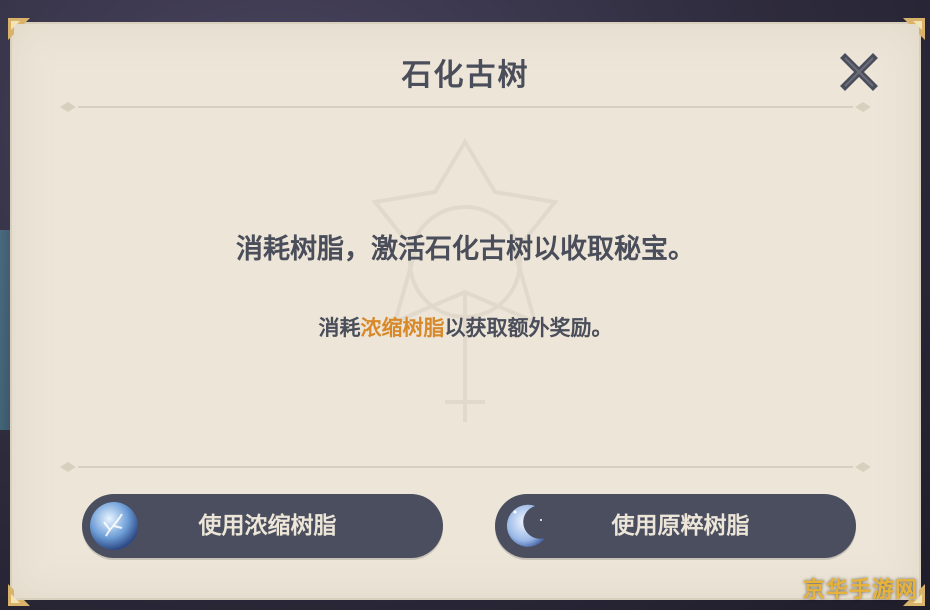 Image resolution: width=930 pixels, height=610 pixels. I want to click on use-original-resin-button: 使用原粹树脂, so click(675, 526).